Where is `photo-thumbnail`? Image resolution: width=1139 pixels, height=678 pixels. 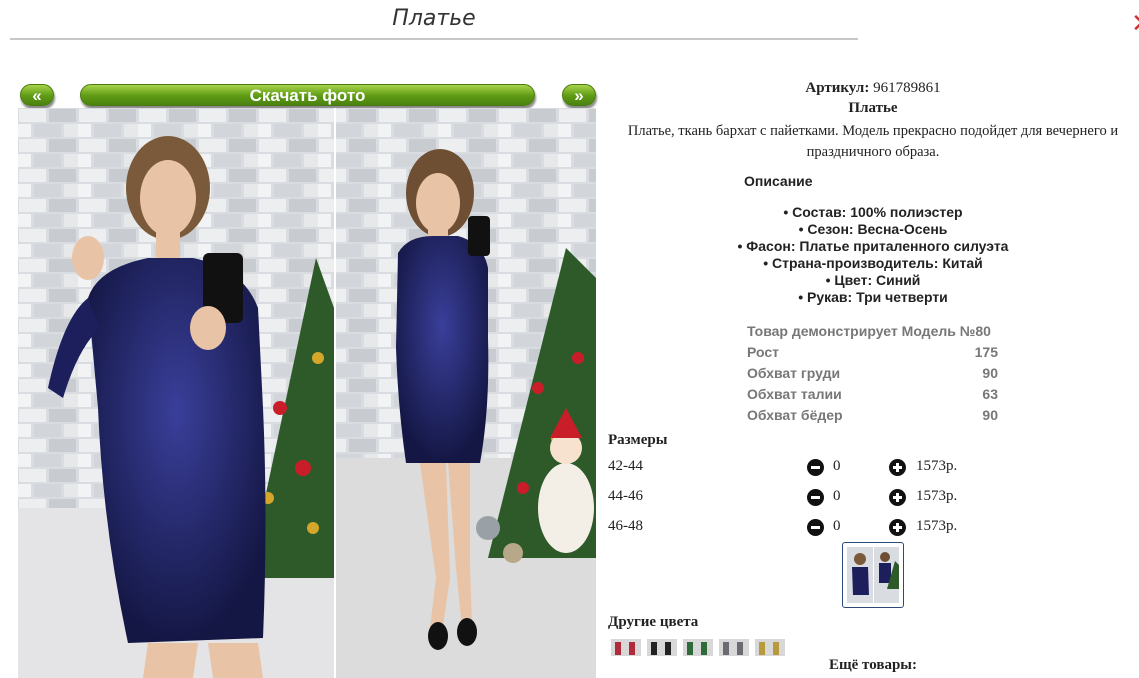
photo-thumbnail is located at coordinates (873, 575).